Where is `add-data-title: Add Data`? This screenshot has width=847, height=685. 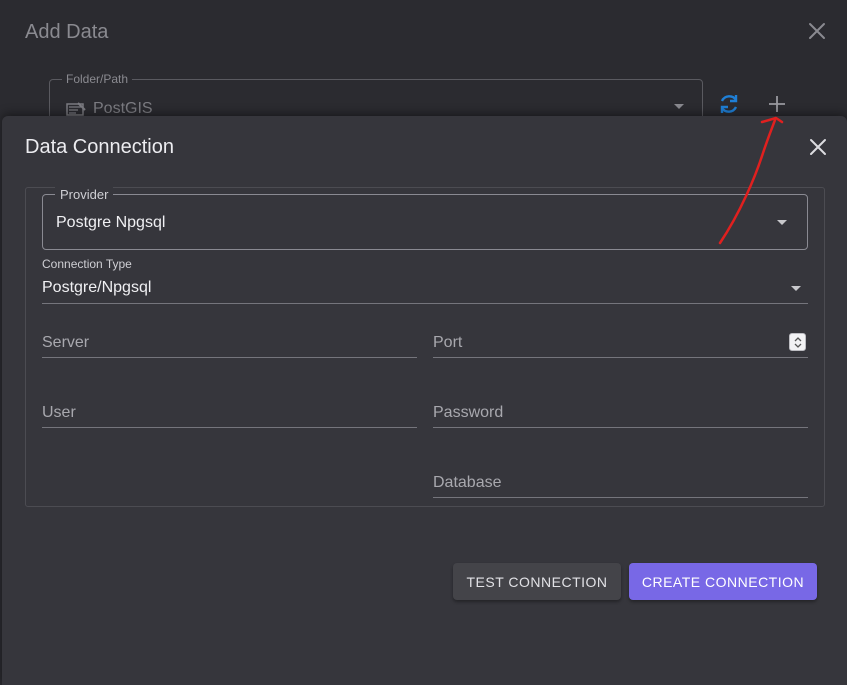 add-data-title: Add Data is located at coordinates (67, 32).